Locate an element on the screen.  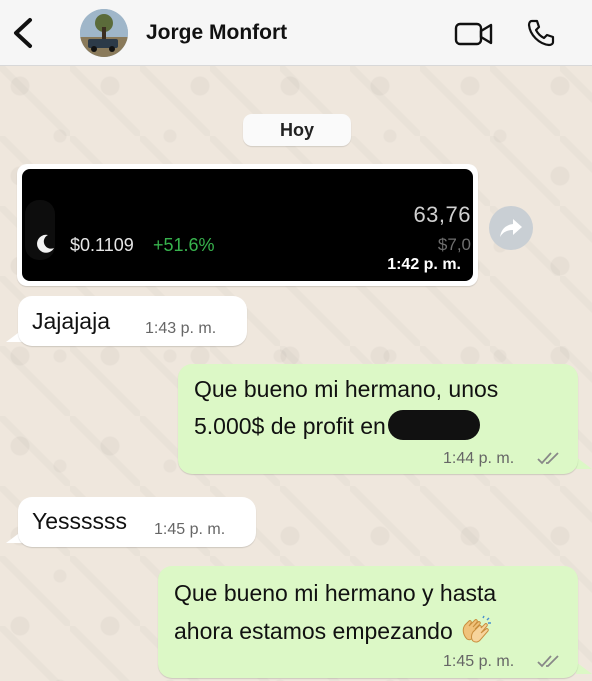
shared-screenshot: $0.1109 +51.6% 63,76 $7,0 1:42 p. m. is located at coordinates (247, 225).